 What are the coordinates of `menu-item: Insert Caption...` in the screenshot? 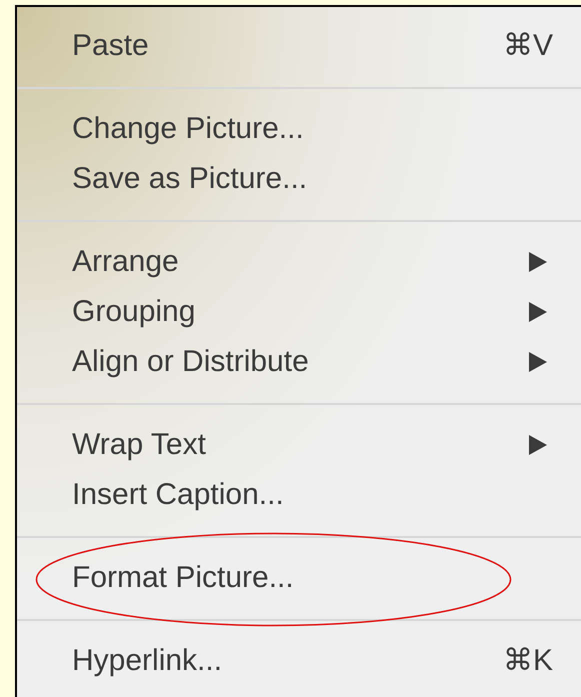 It's located at (299, 495).